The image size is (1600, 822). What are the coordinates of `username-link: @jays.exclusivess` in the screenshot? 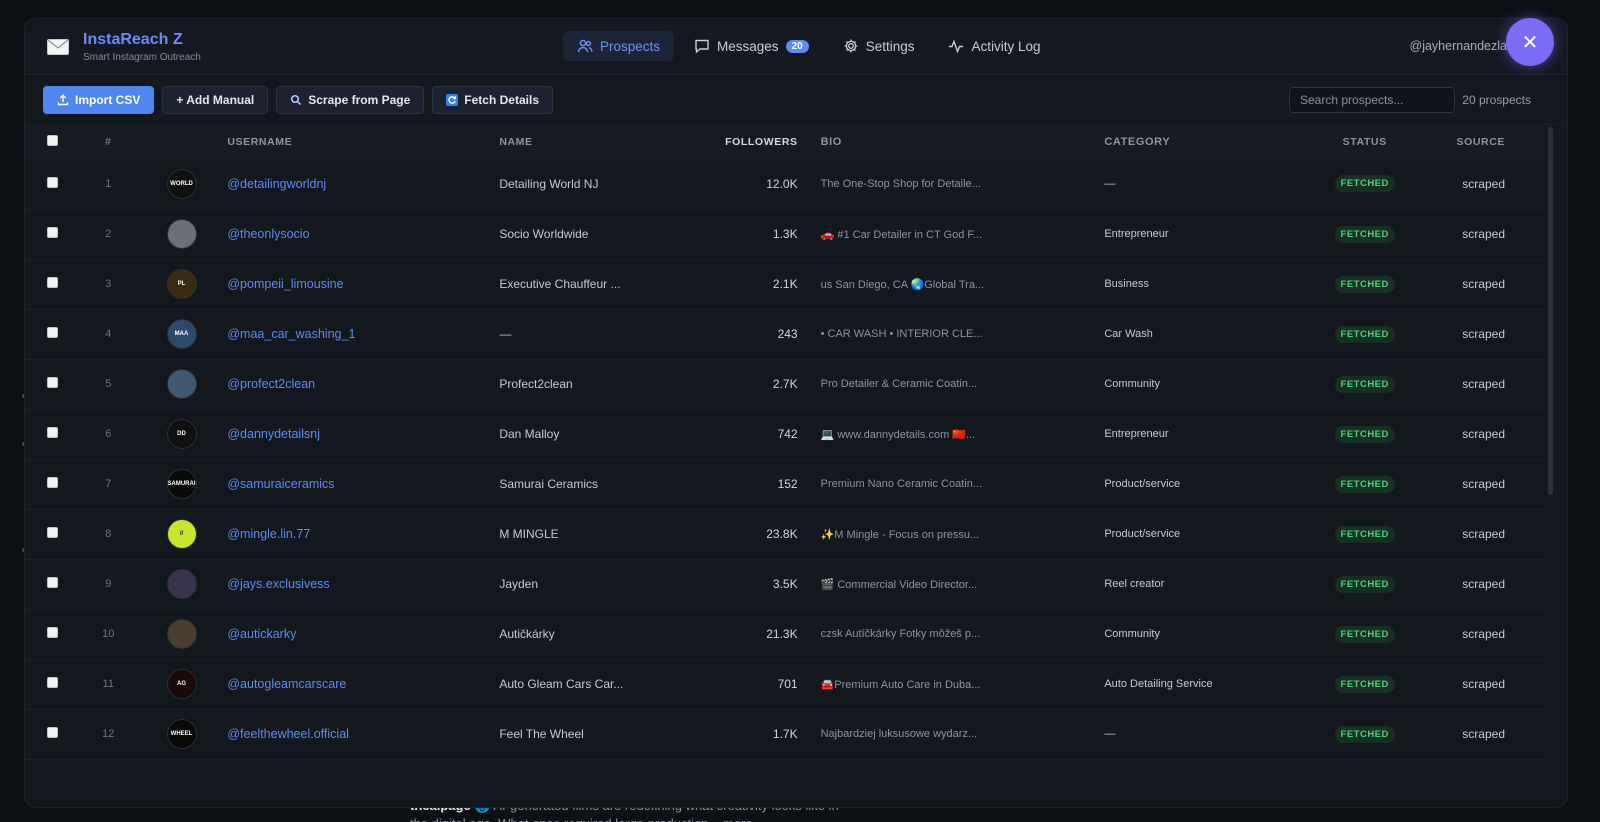 It's located at (278, 584).